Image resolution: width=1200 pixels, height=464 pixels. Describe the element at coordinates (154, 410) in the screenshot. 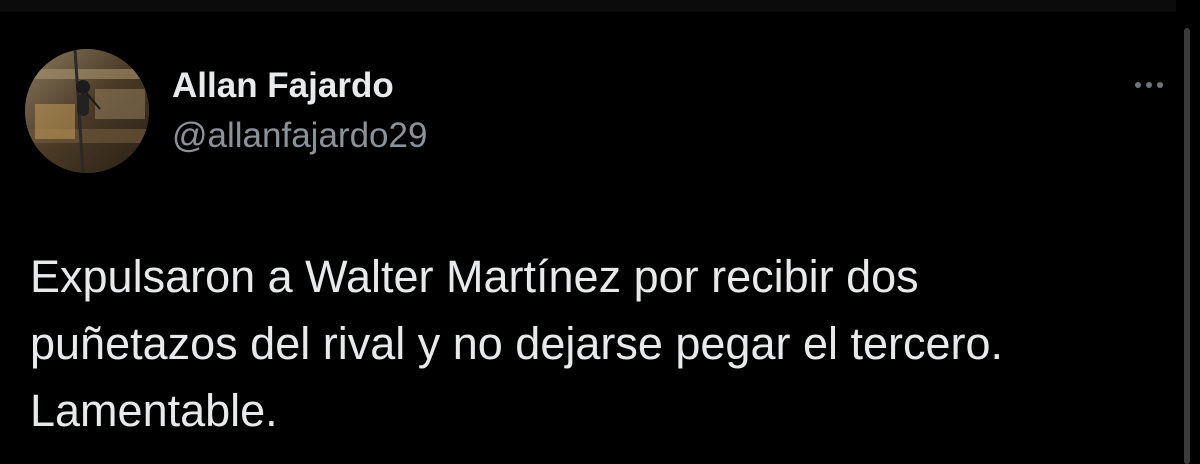

I see `tweet-text-line: Lamentable.` at that location.